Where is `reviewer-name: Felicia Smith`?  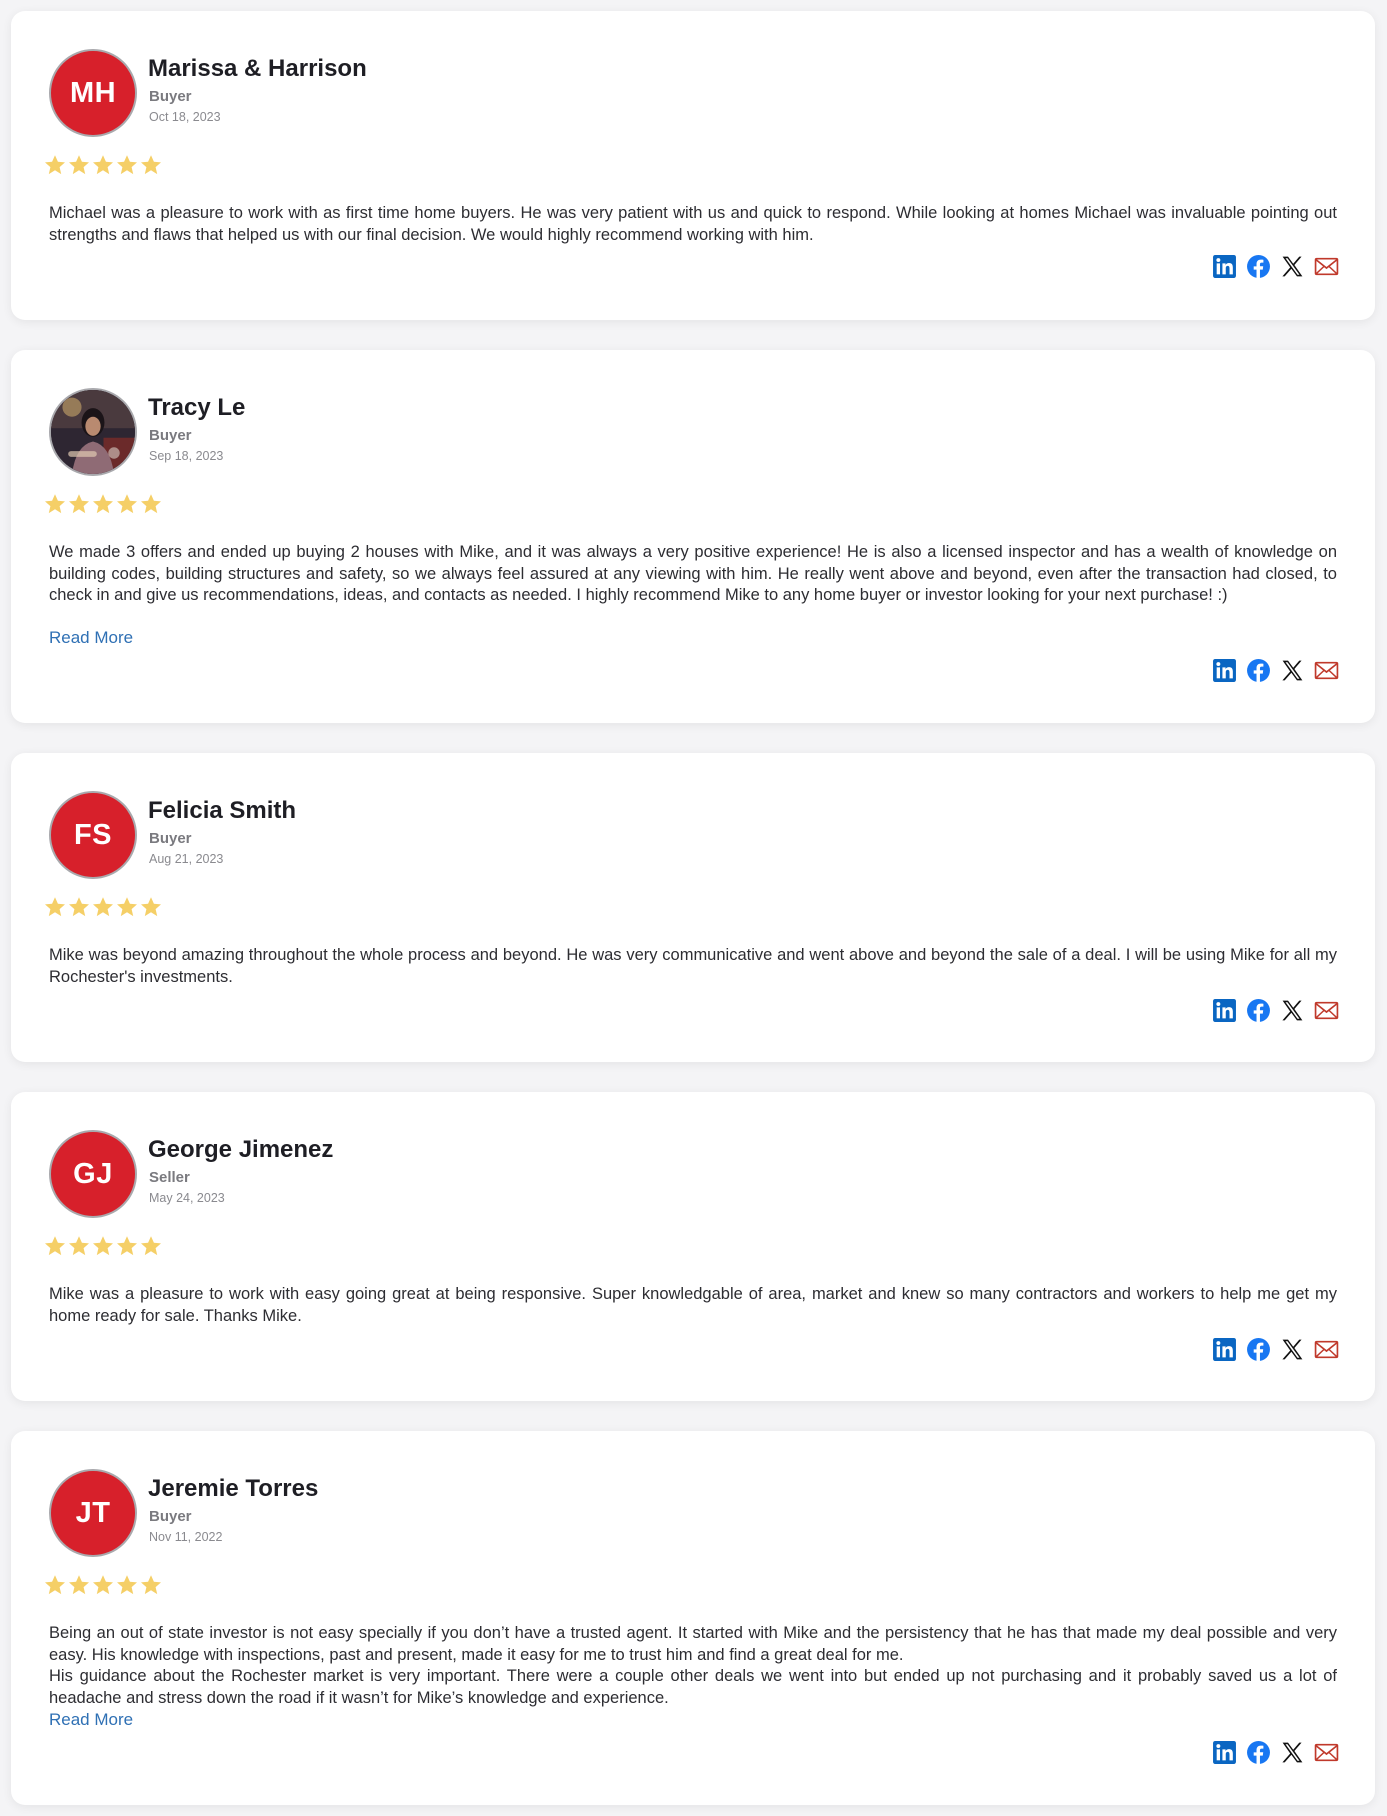
reviewer-name: Felicia Smith is located at coordinates (222, 810).